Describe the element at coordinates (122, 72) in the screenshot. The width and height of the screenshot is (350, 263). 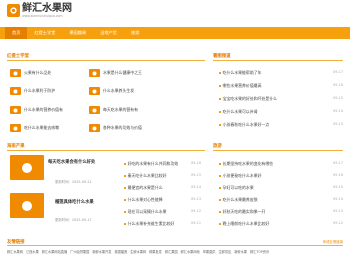
I see `knowledge-tile-label: 水果是什么健康中之王` at that location.